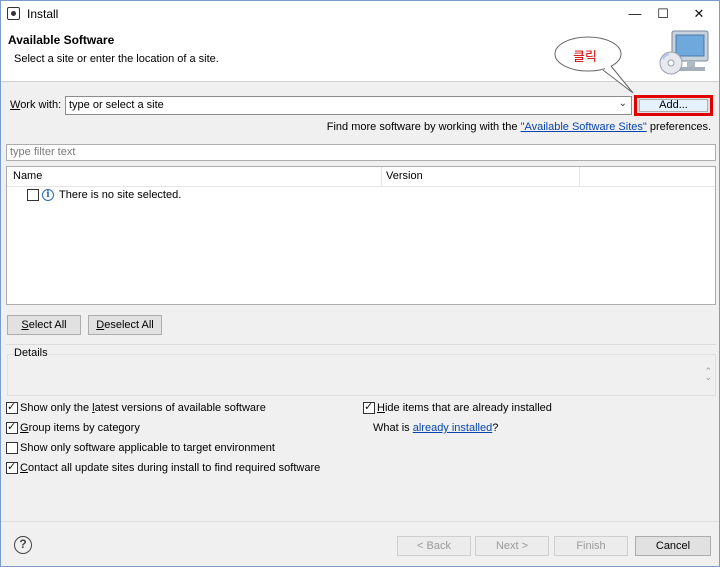  Describe the element at coordinates (12, 467) in the screenshot. I see `contact-sites-checkbox` at that location.